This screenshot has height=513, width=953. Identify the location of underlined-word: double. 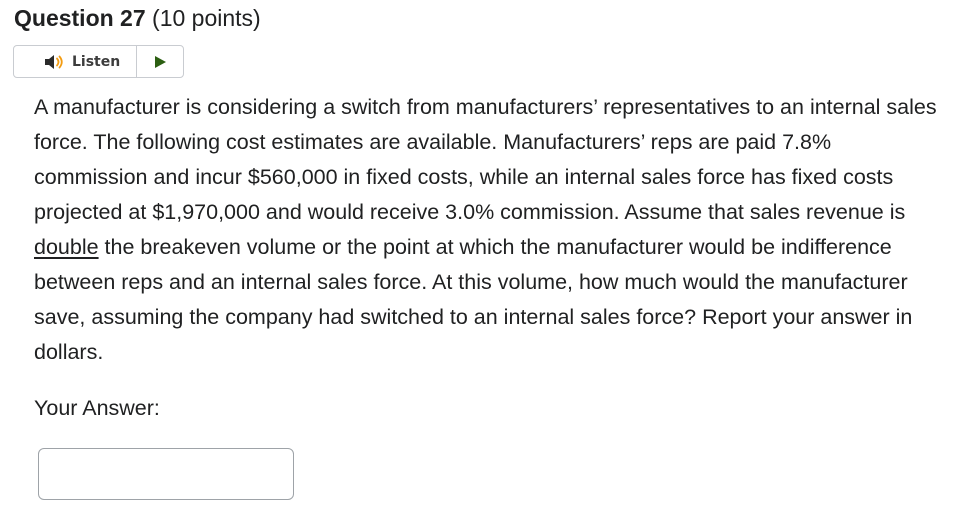
(66, 247).